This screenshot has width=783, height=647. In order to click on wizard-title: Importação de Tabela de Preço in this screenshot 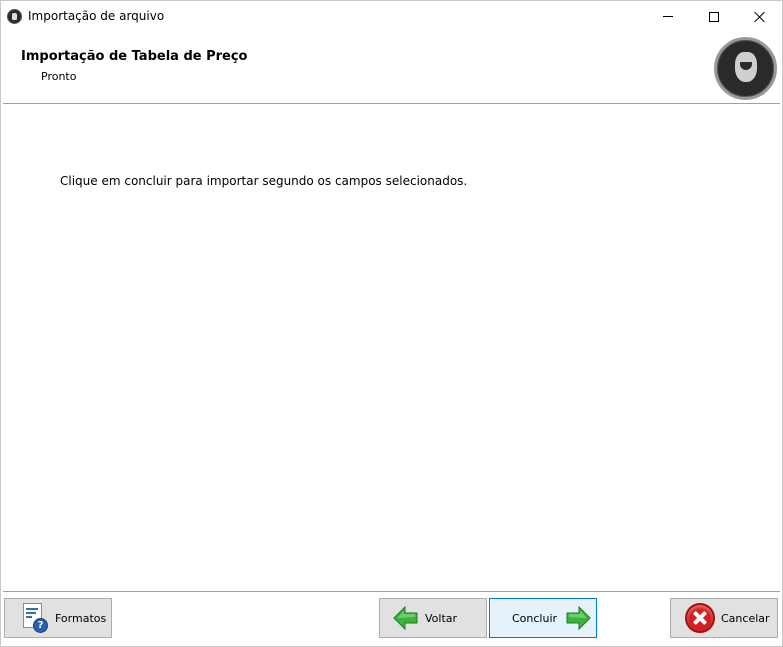, I will do `click(134, 56)`.